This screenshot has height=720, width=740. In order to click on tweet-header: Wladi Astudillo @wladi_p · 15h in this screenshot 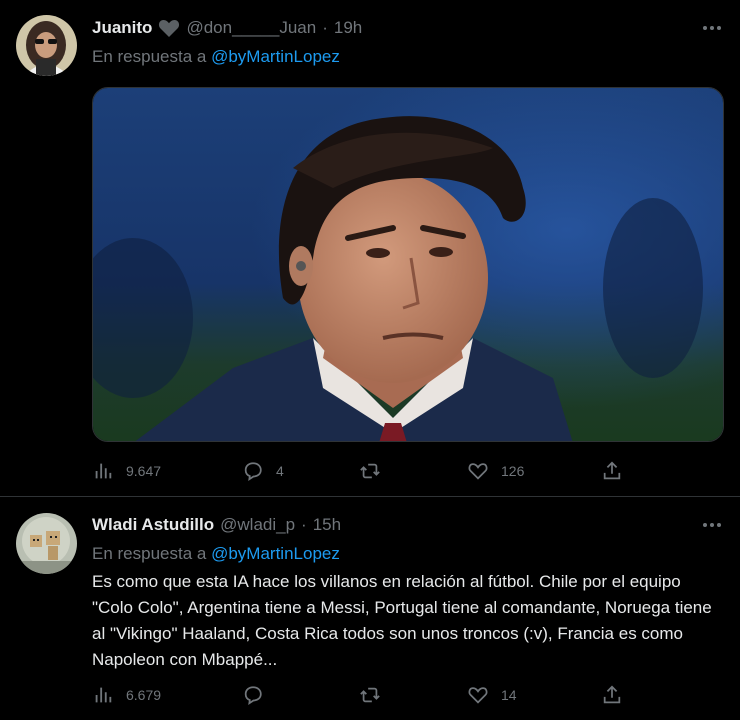, I will do `click(216, 525)`.